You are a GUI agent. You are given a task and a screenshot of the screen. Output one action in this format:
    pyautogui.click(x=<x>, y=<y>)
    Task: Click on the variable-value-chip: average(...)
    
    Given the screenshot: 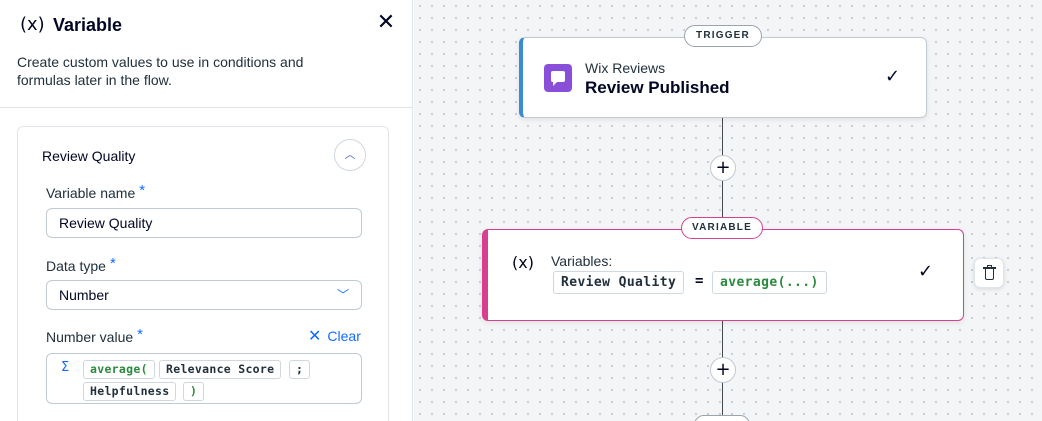 What is the action you would take?
    pyautogui.click(x=769, y=282)
    